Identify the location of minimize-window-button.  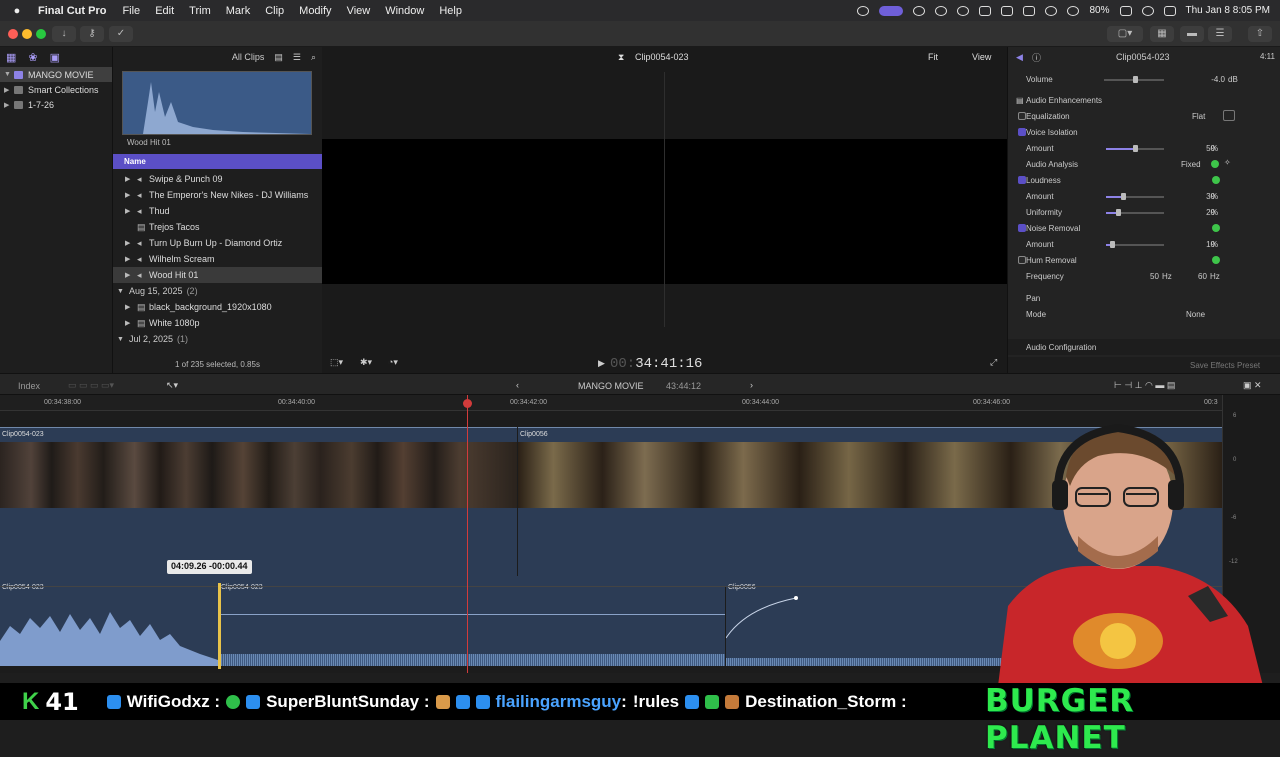
(27, 34).